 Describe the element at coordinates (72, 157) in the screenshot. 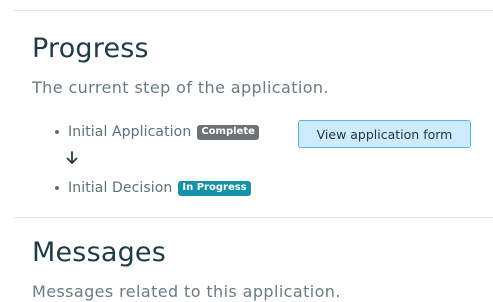

I see `arrow-down-icon` at that location.